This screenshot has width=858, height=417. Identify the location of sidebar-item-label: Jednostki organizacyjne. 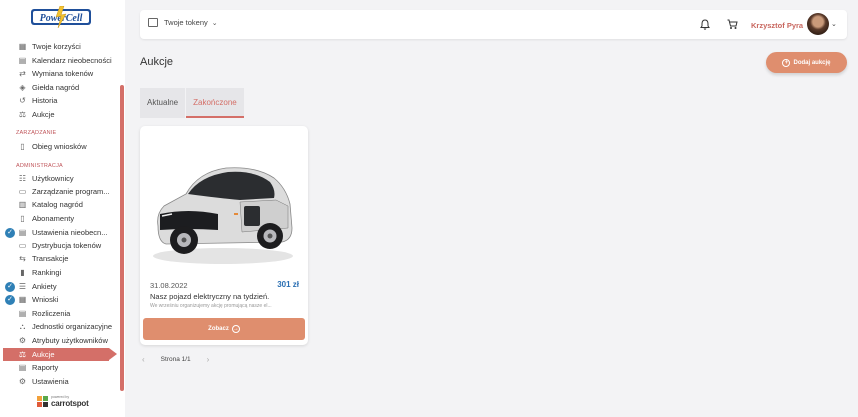
(72, 326).